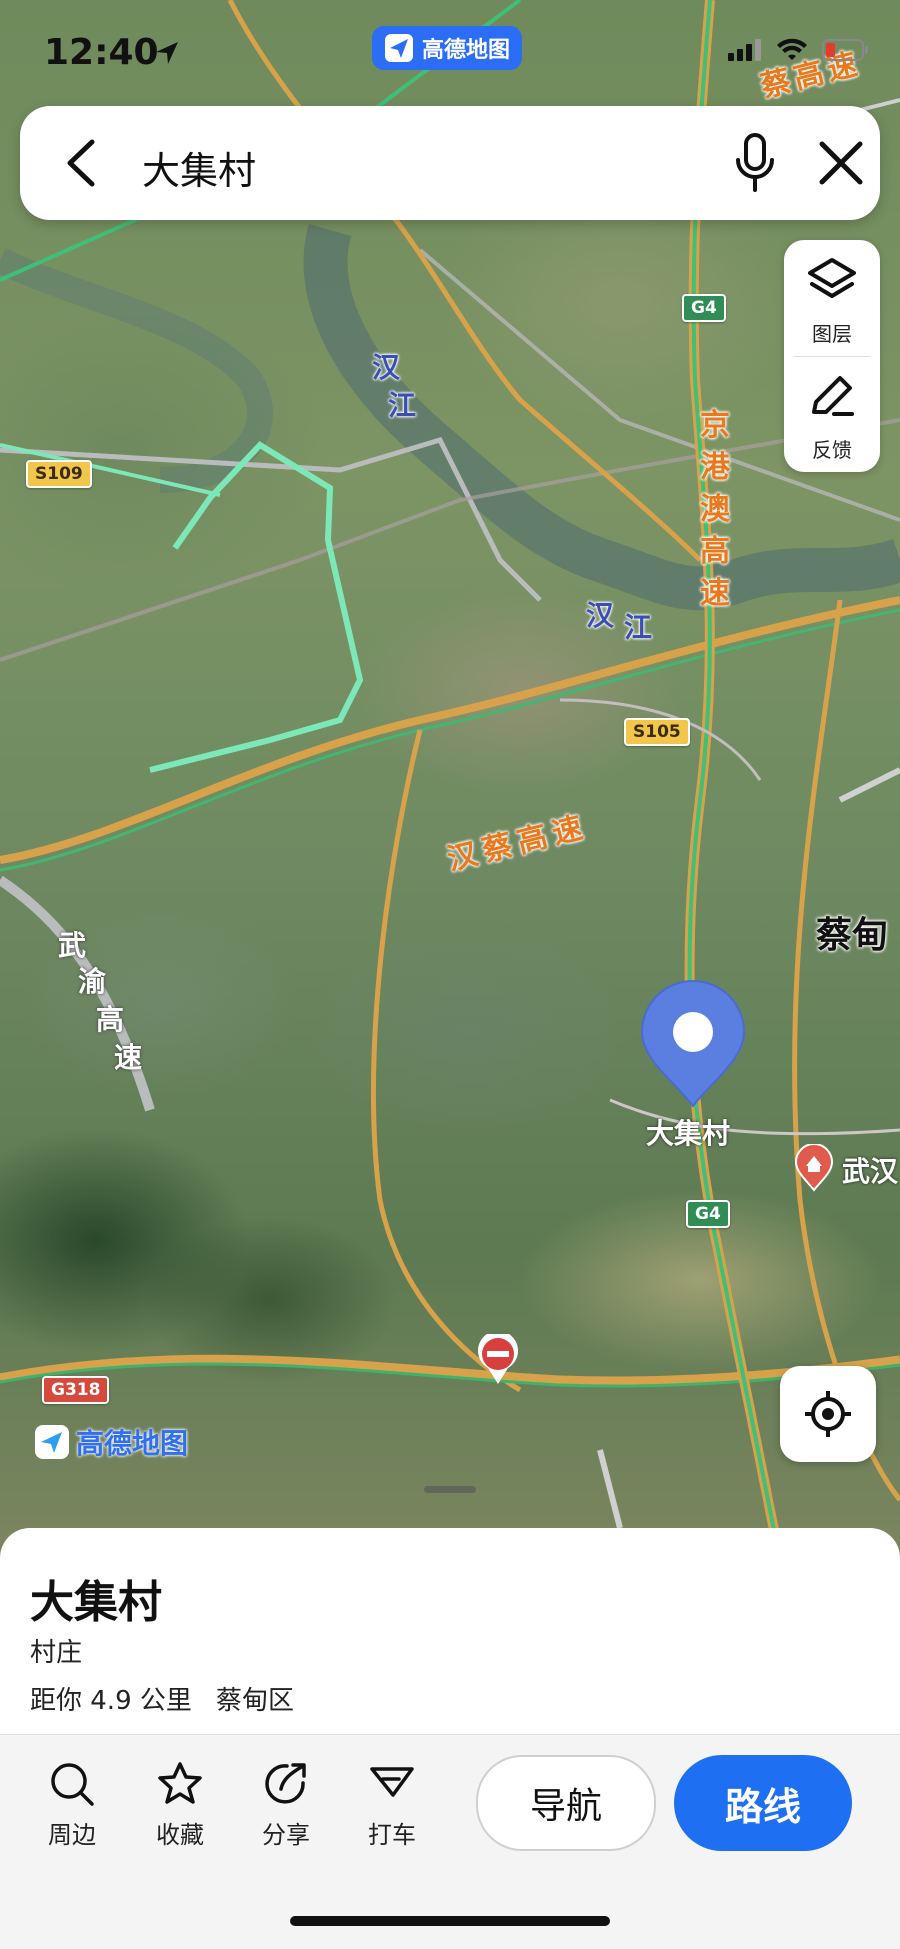  Describe the element at coordinates (832, 278) in the screenshot. I see `layers-icon` at that location.